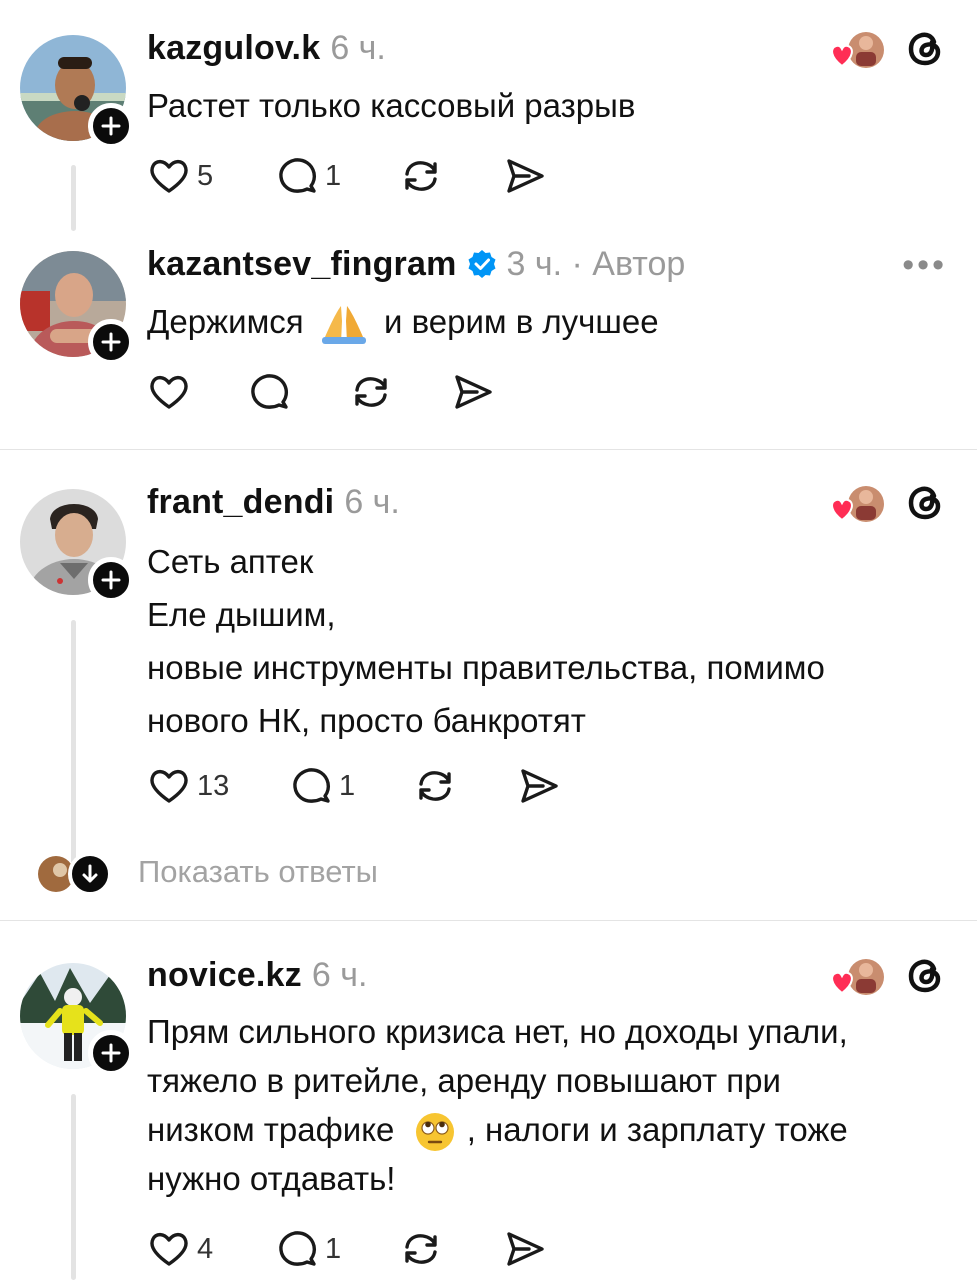 This screenshot has height=1280, width=977. What do you see at coordinates (213, 785) in the screenshot?
I see `like-count: 13` at bounding box center [213, 785].